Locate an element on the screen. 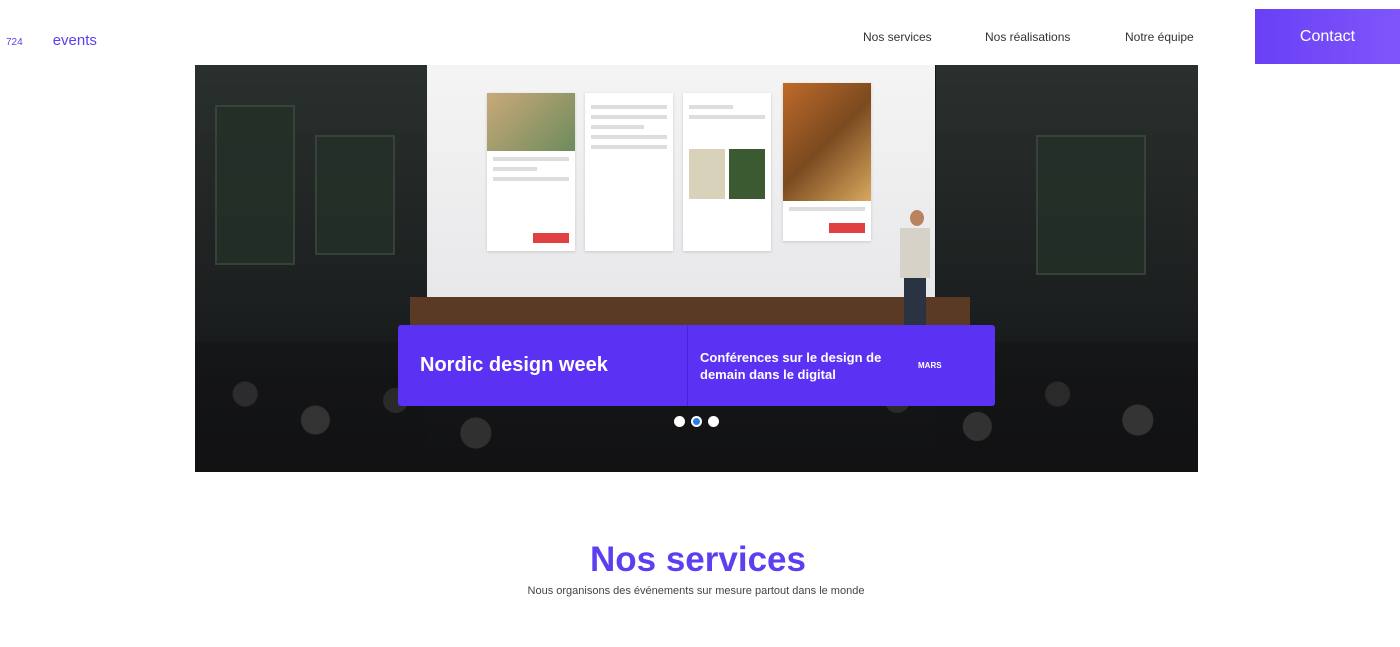 The image size is (1400, 647). slider-dots is located at coordinates (696, 421).